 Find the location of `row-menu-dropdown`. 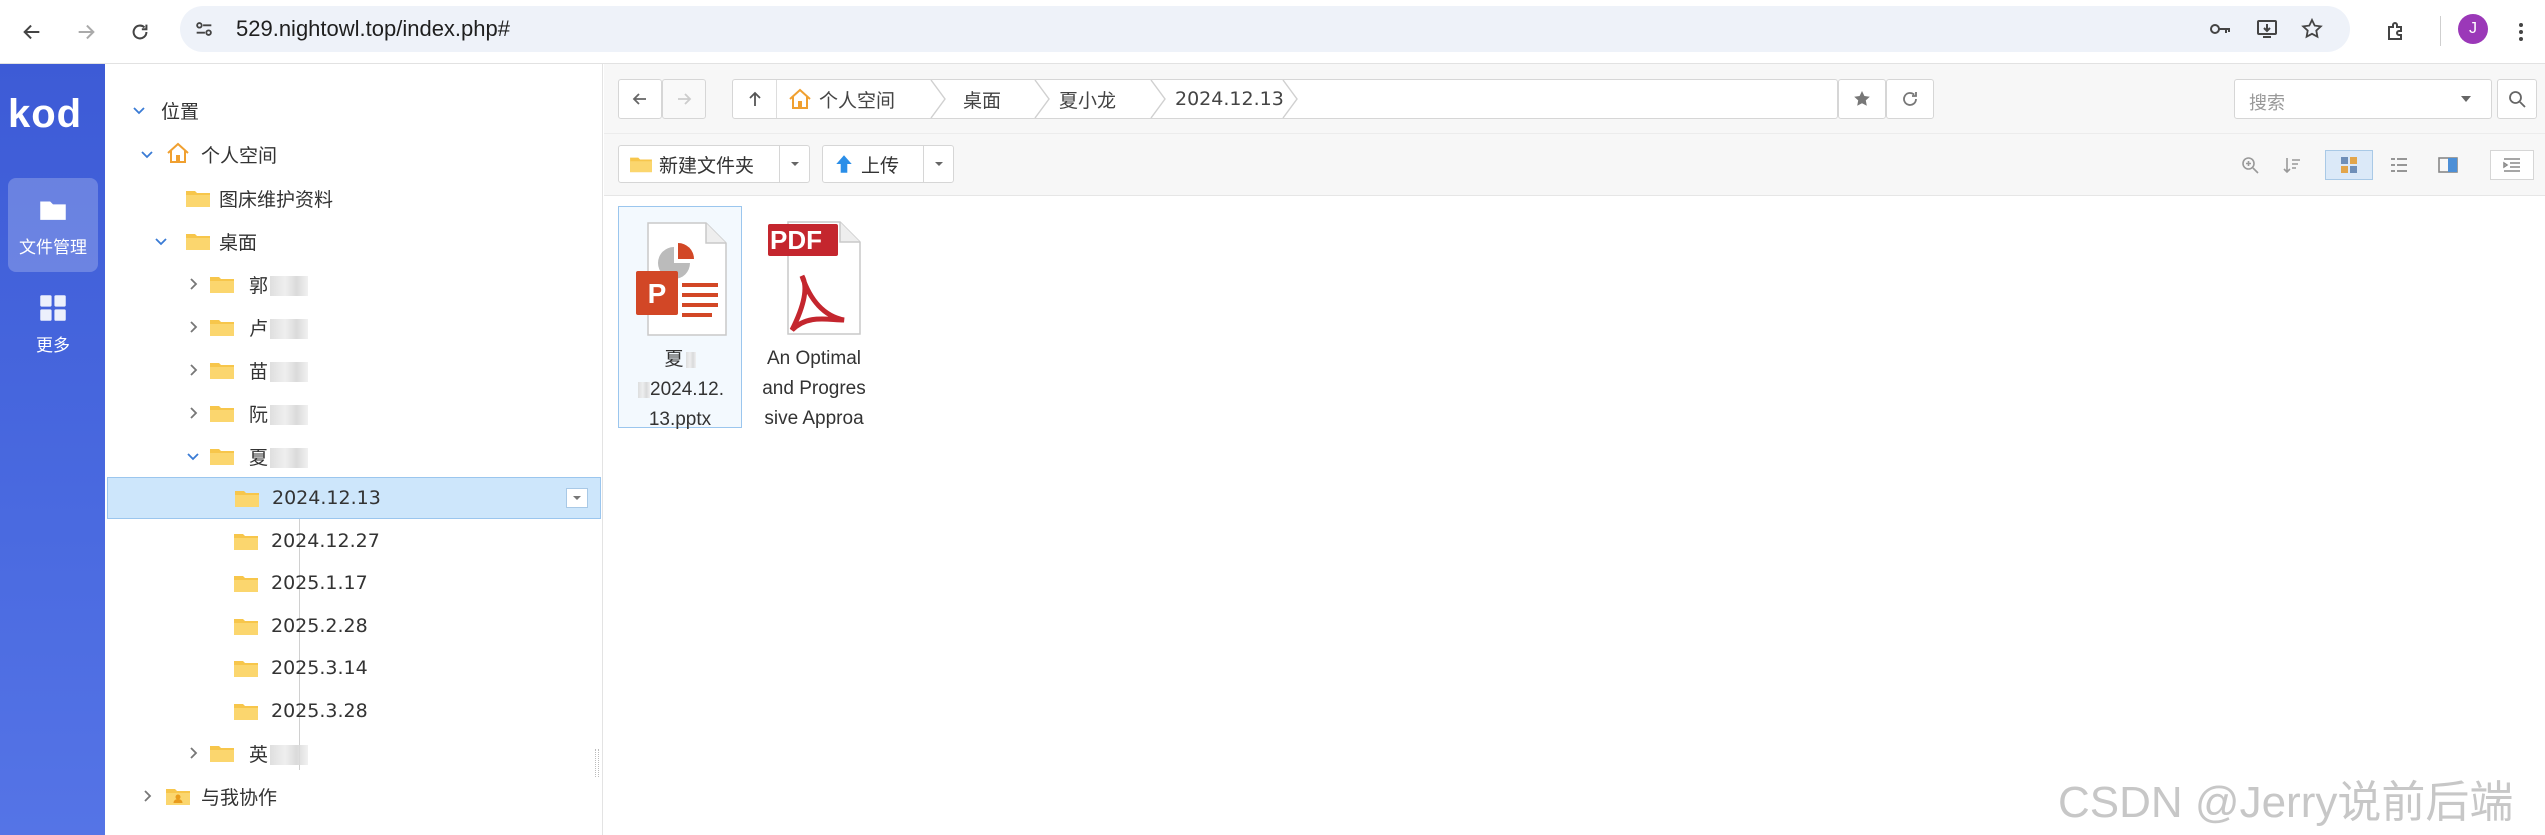

row-menu-dropdown is located at coordinates (577, 498).